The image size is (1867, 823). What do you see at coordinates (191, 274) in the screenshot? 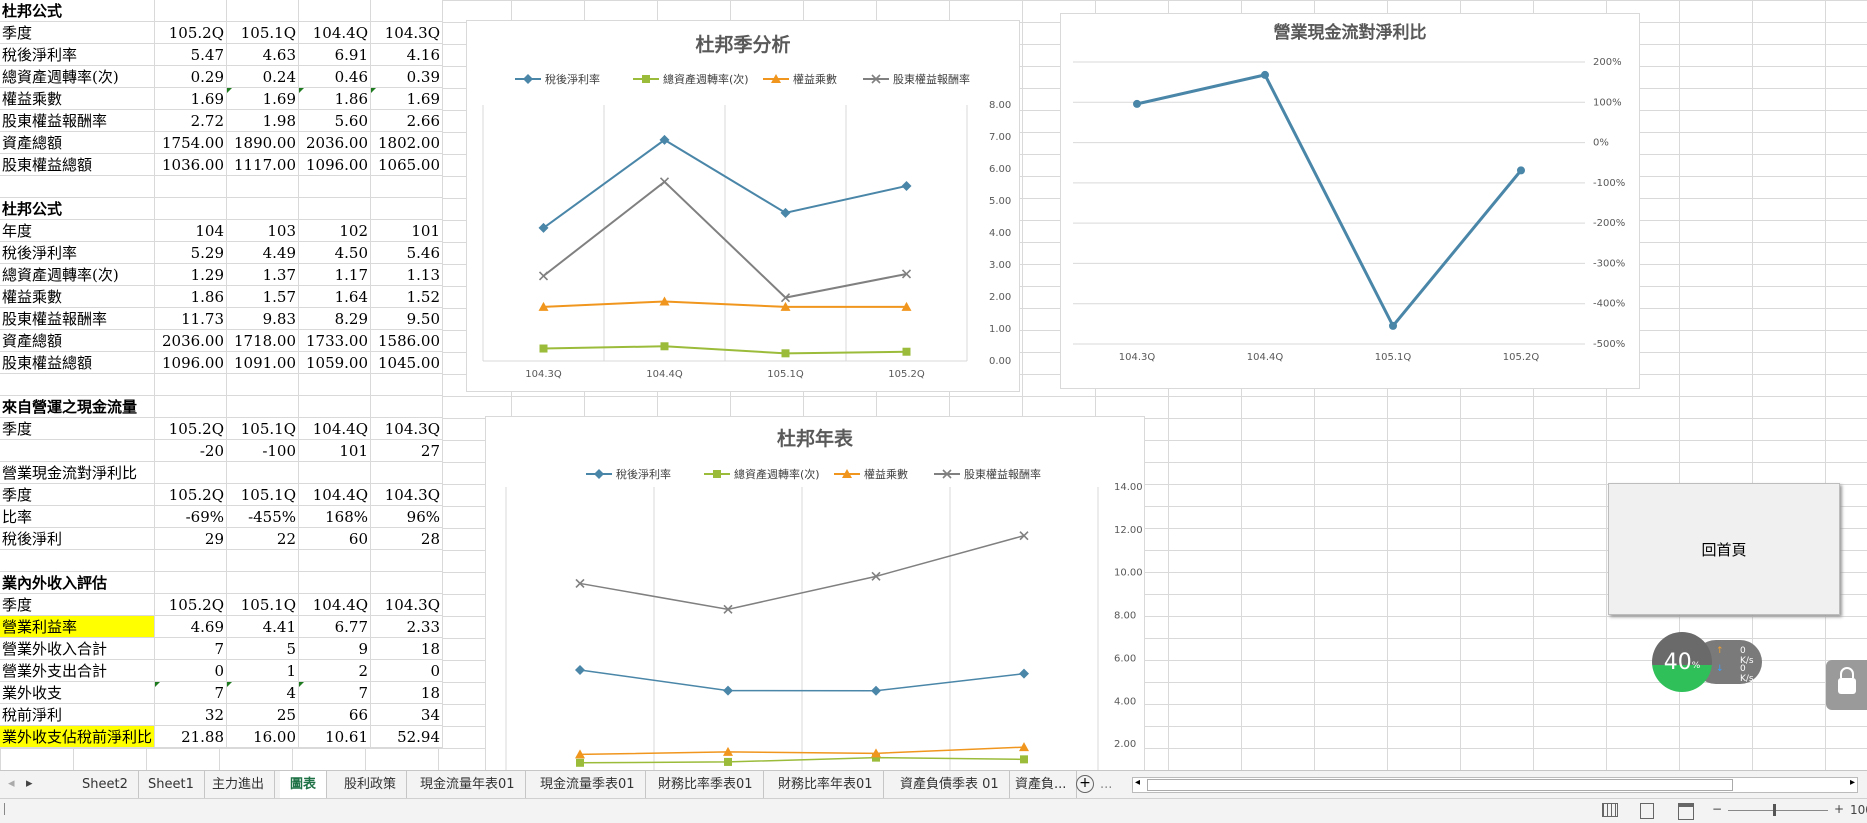
I see `value-cell: 1.29` at bounding box center [191, 274].